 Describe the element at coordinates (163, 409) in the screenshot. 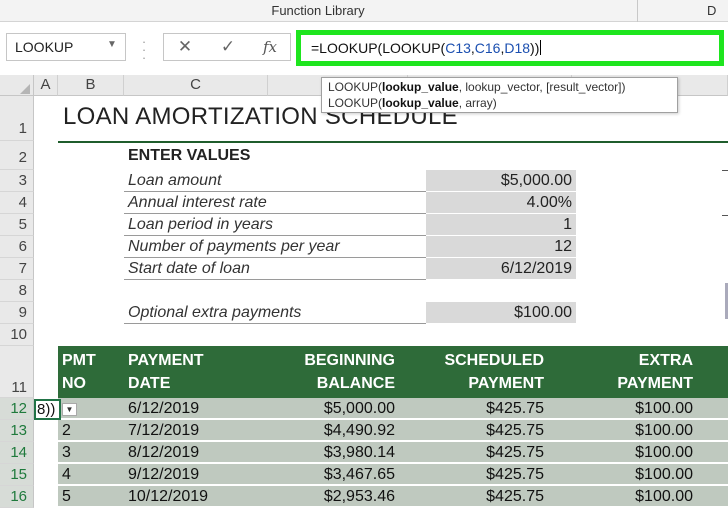

I see `payment-date-cell: 6/12/2019` at that location.